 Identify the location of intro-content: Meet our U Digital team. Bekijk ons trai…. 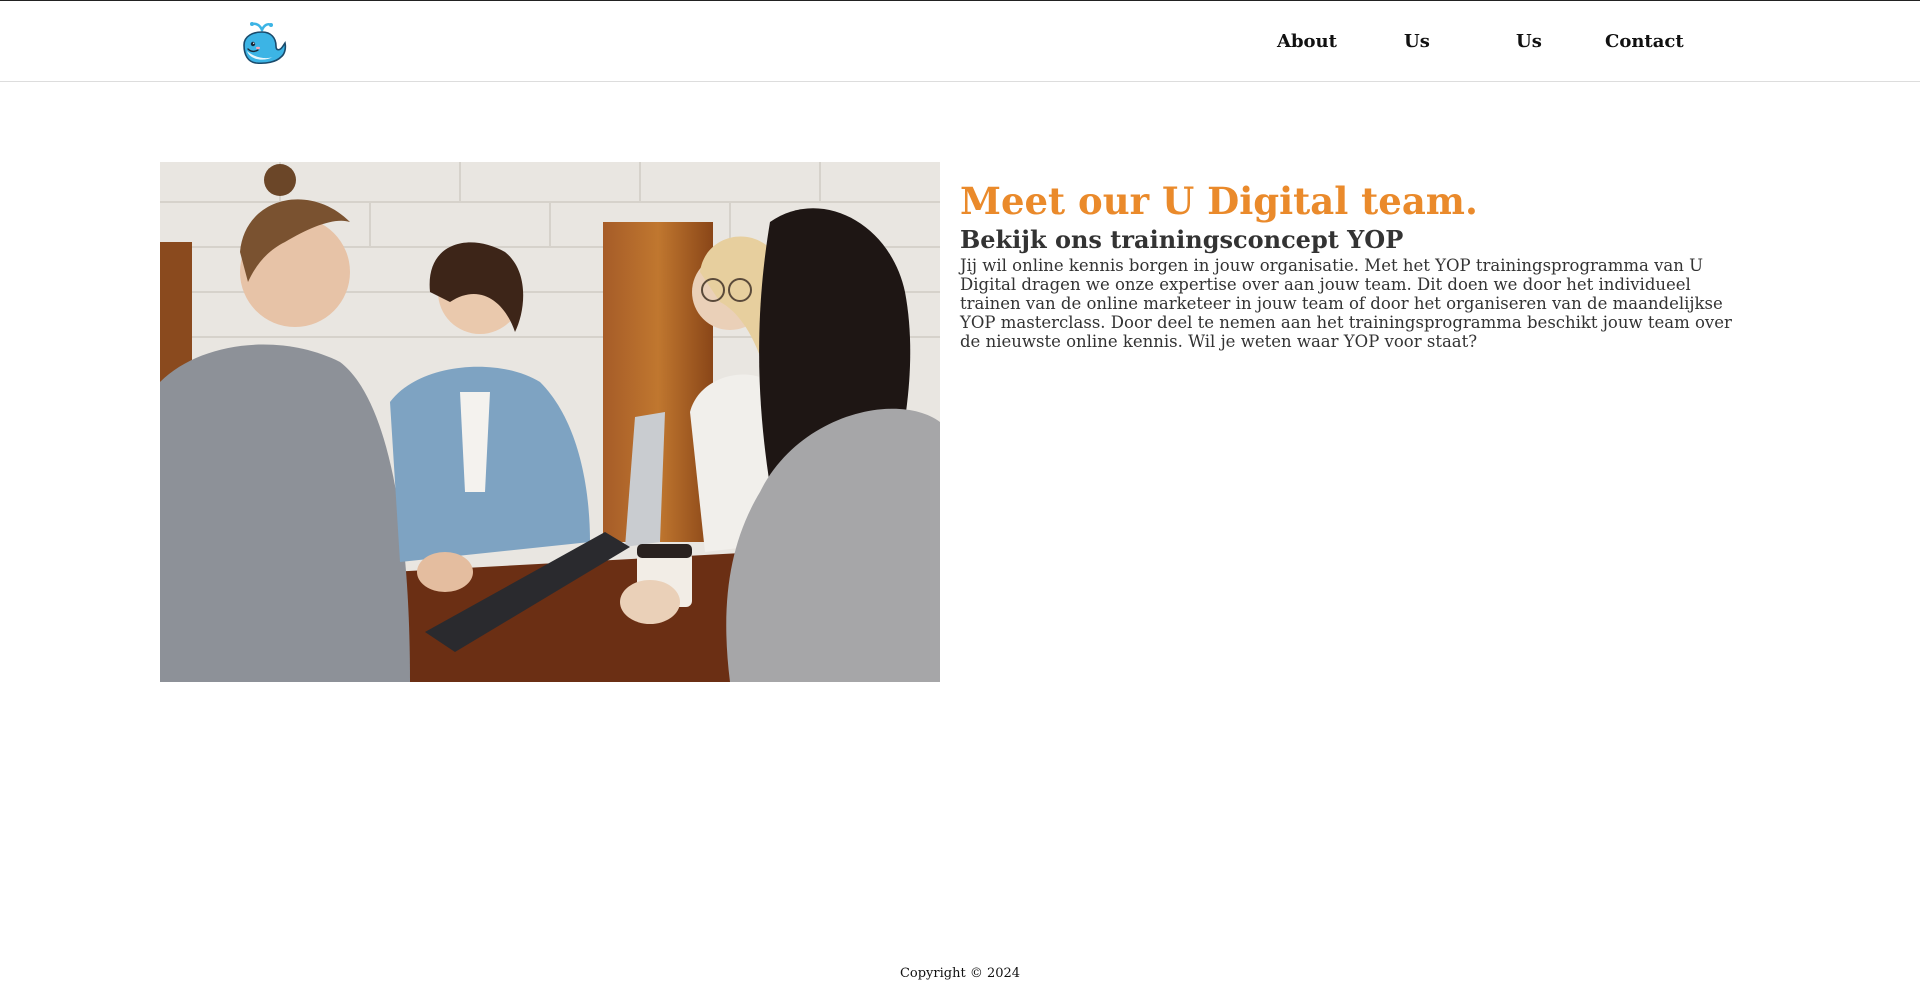
(1355, 264).